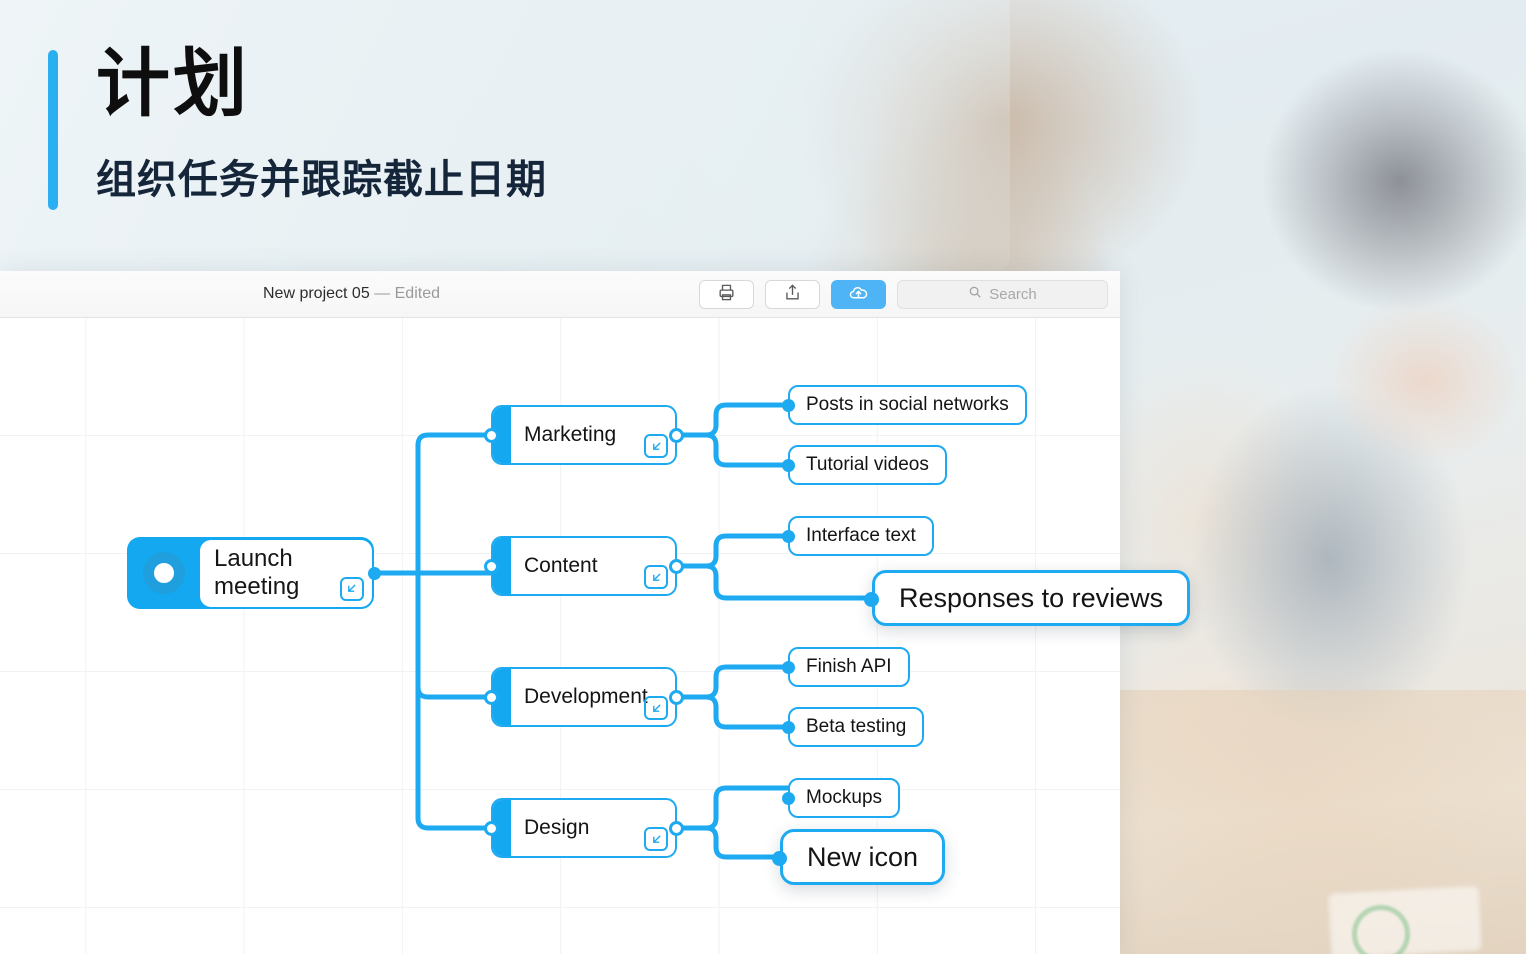  What do you see at coordinates (53, 130) in the screenshot?
I see `banner-accent-bar` at bounding box center [53, 130].